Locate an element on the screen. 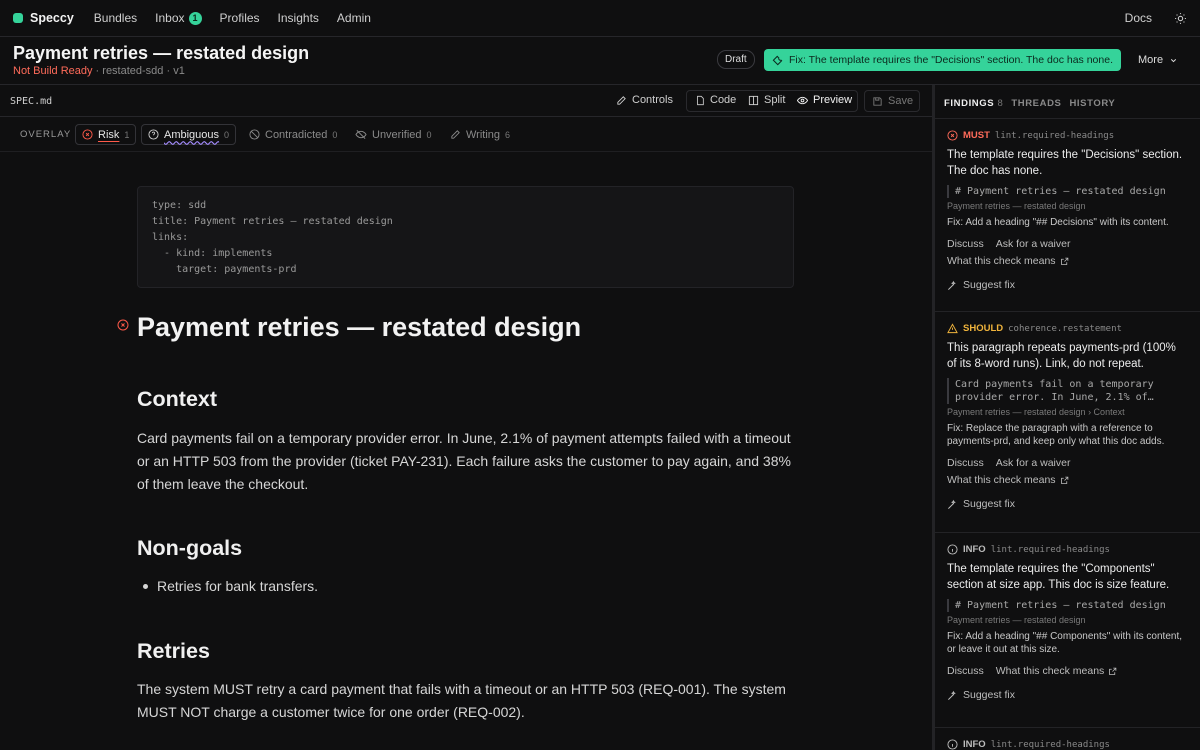 Image resolution: width=1200 pixels, height=750 pixels. nav-inbox: Inbox 1 is located at coordinates (178, 18).